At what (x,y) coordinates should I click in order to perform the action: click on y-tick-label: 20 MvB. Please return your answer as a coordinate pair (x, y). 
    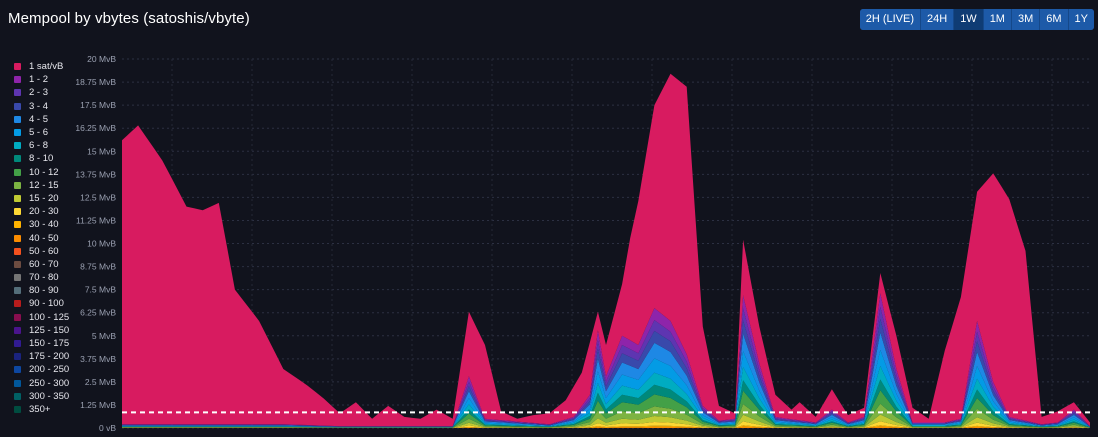
    Looking at the image, I should click on (101, 59).